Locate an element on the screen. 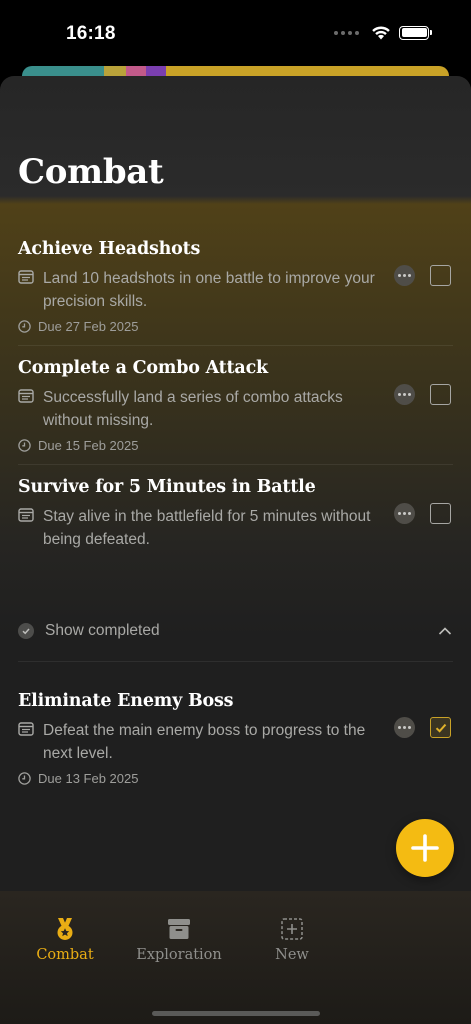 The height and width of the screenshot is (1024, 471). checkmark-circle-icon is located at coordinates (26, 631).